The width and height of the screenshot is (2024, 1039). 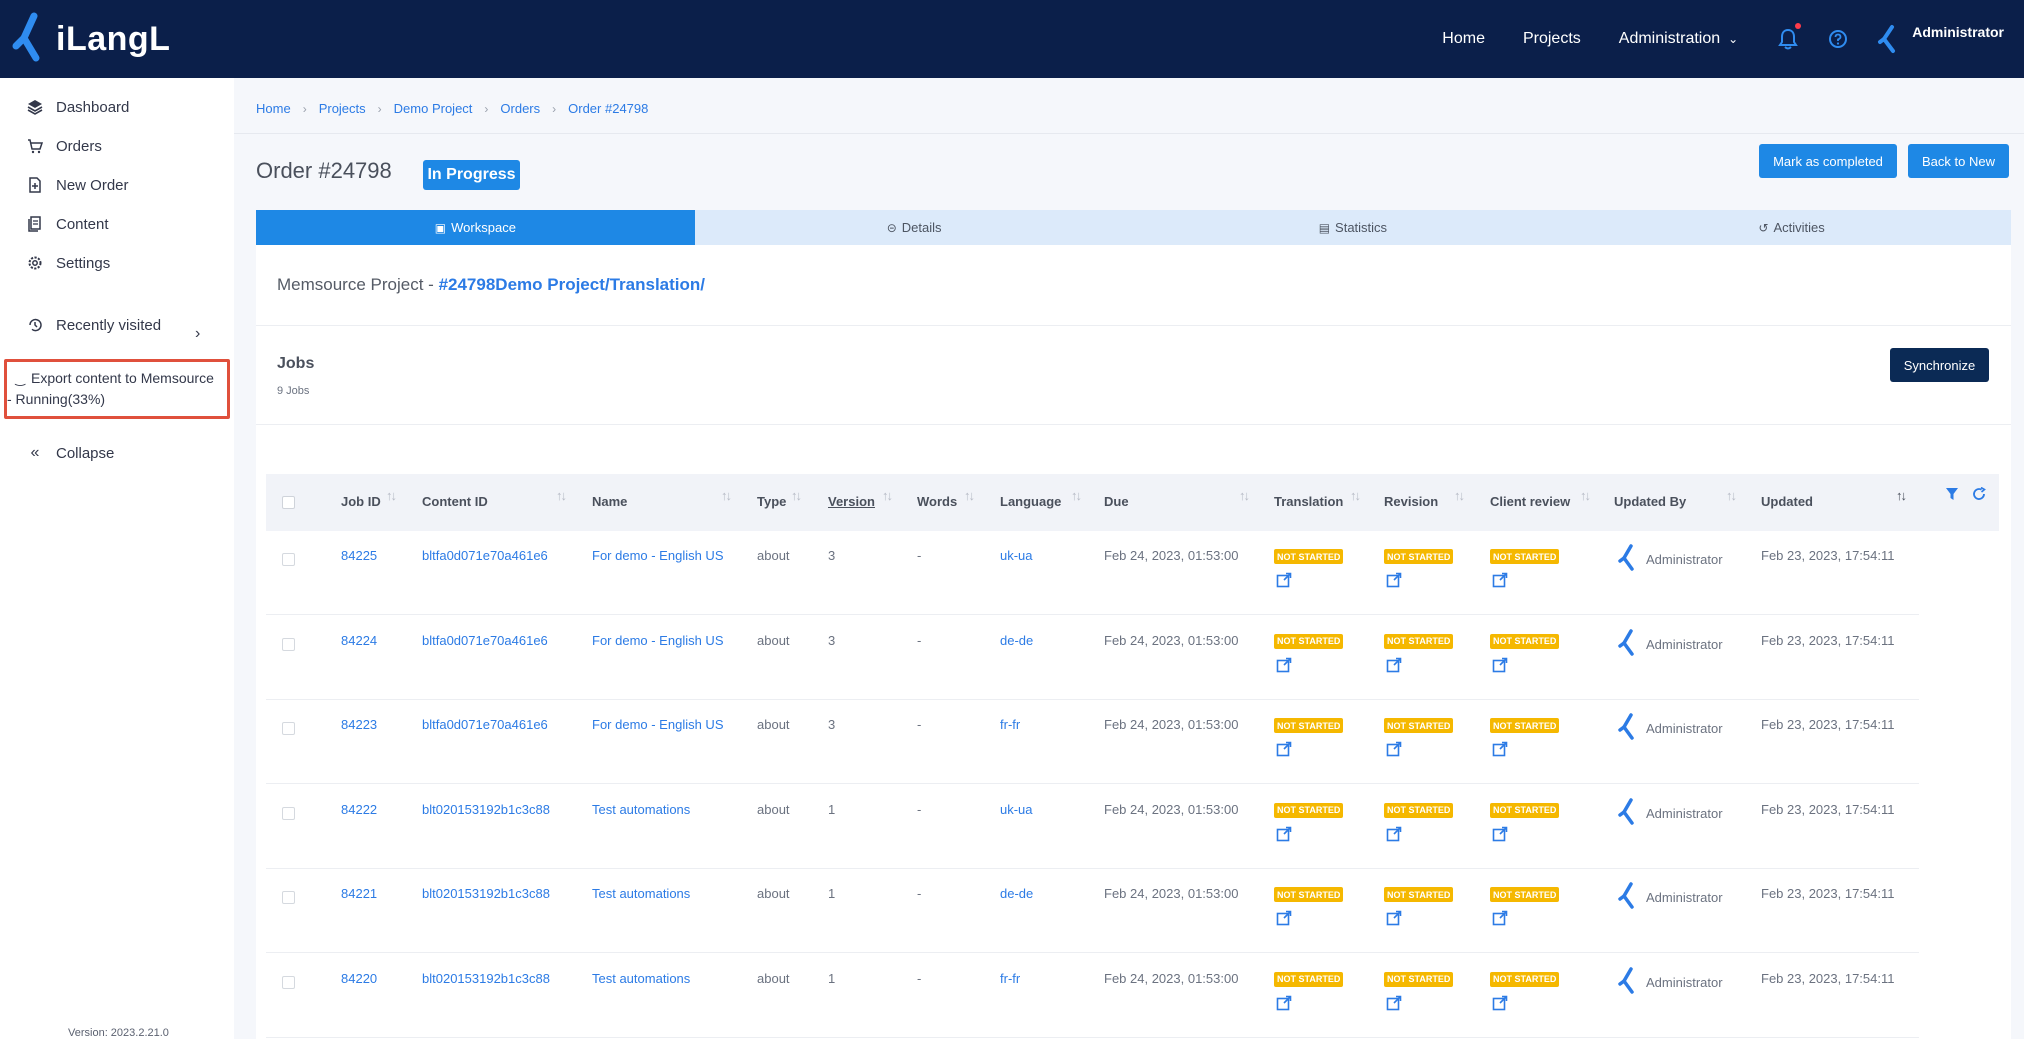 I want to click on breadcrumb-order: Order #24798, so click(x=608, y=108).